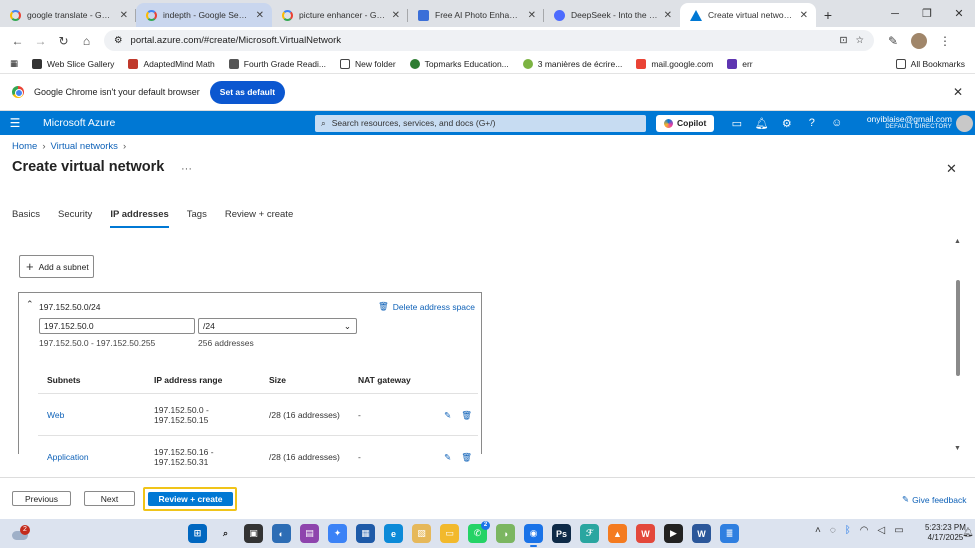 The height and width of the screenshot is (548, 975). Describe the element at coordinates (828, 15) in the screenshot. I see `new-tab-button: +` at that location.